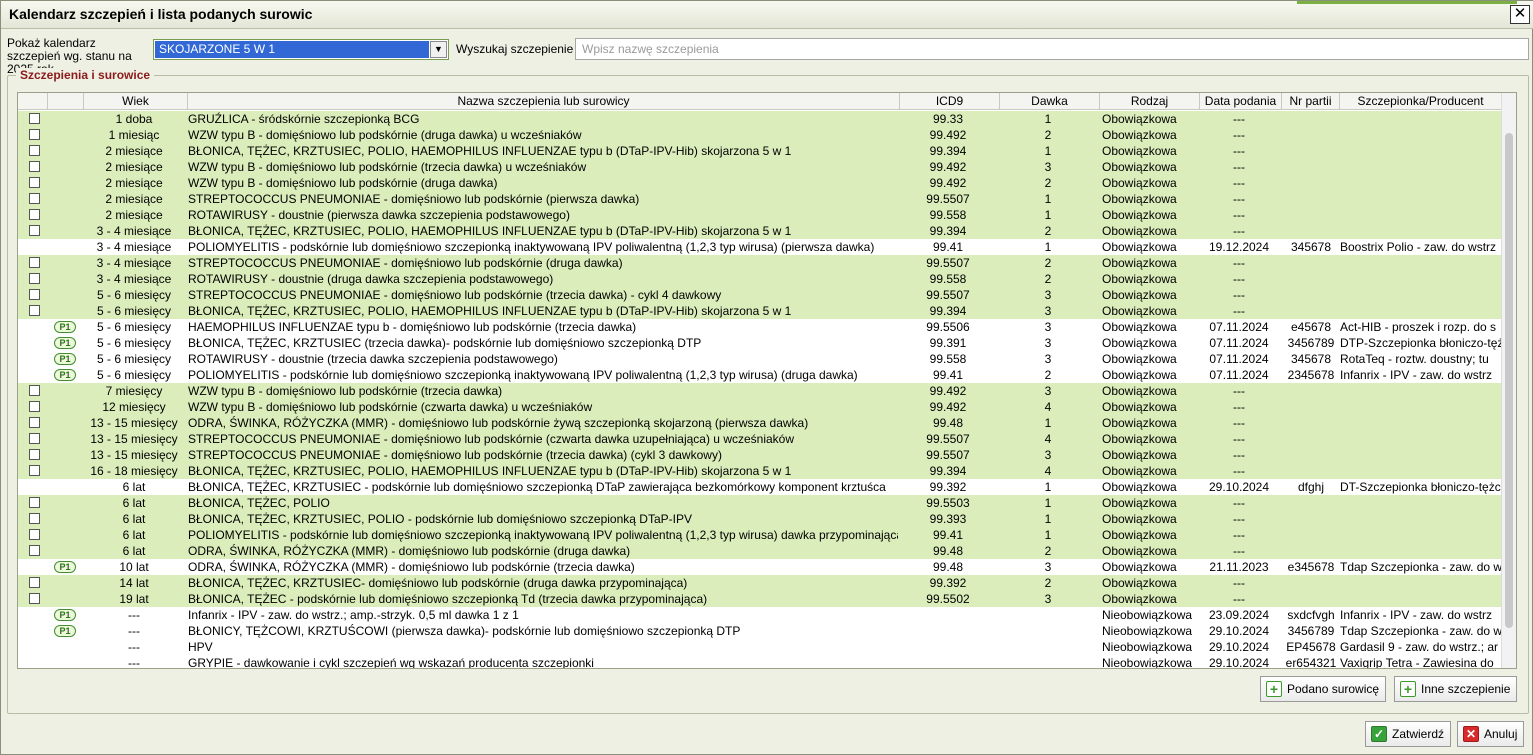  What do you see at coordinates (948, 567) in the screenshot?
I see `row-icd9: 99.48` at bounding box center [948, 567].